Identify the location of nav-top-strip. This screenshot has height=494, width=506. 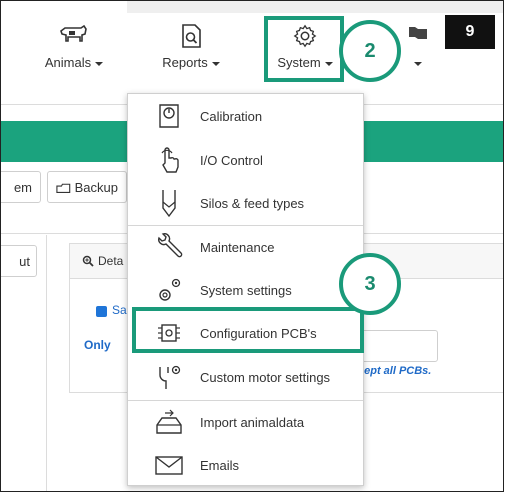
(315, 7).